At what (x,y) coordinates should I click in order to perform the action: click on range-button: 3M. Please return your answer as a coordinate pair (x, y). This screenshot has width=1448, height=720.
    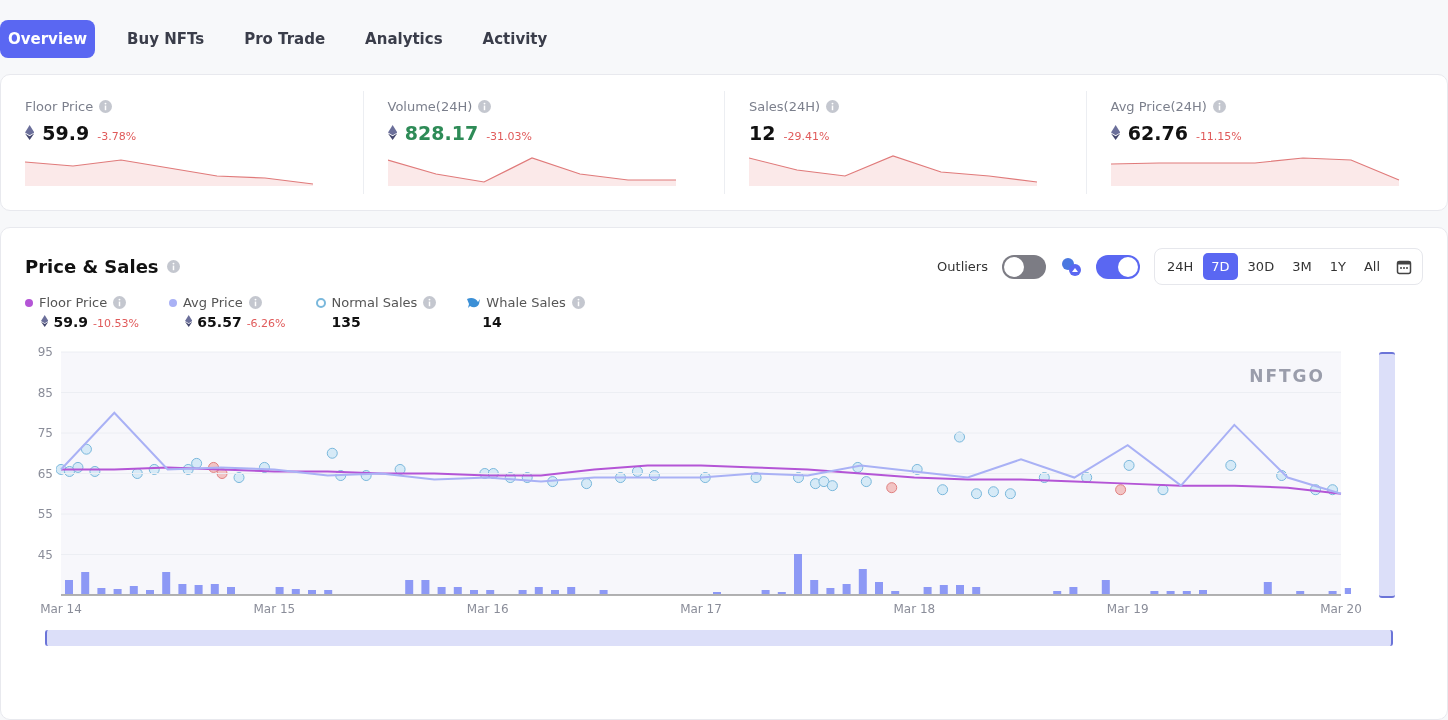
    Looking at the image, I should click on (1302, 266).